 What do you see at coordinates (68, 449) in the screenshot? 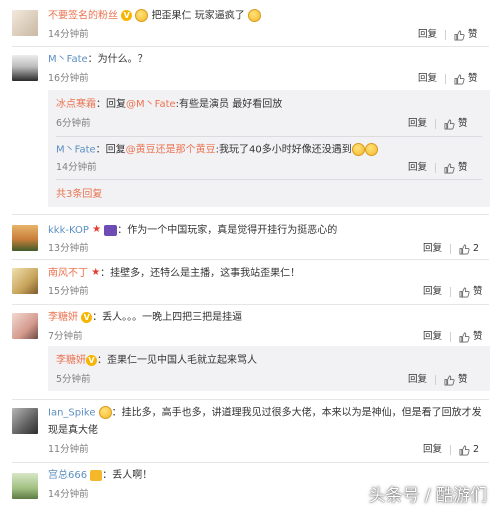
I see `timestamp: 11分钟前` at bounding box center [68, 449].